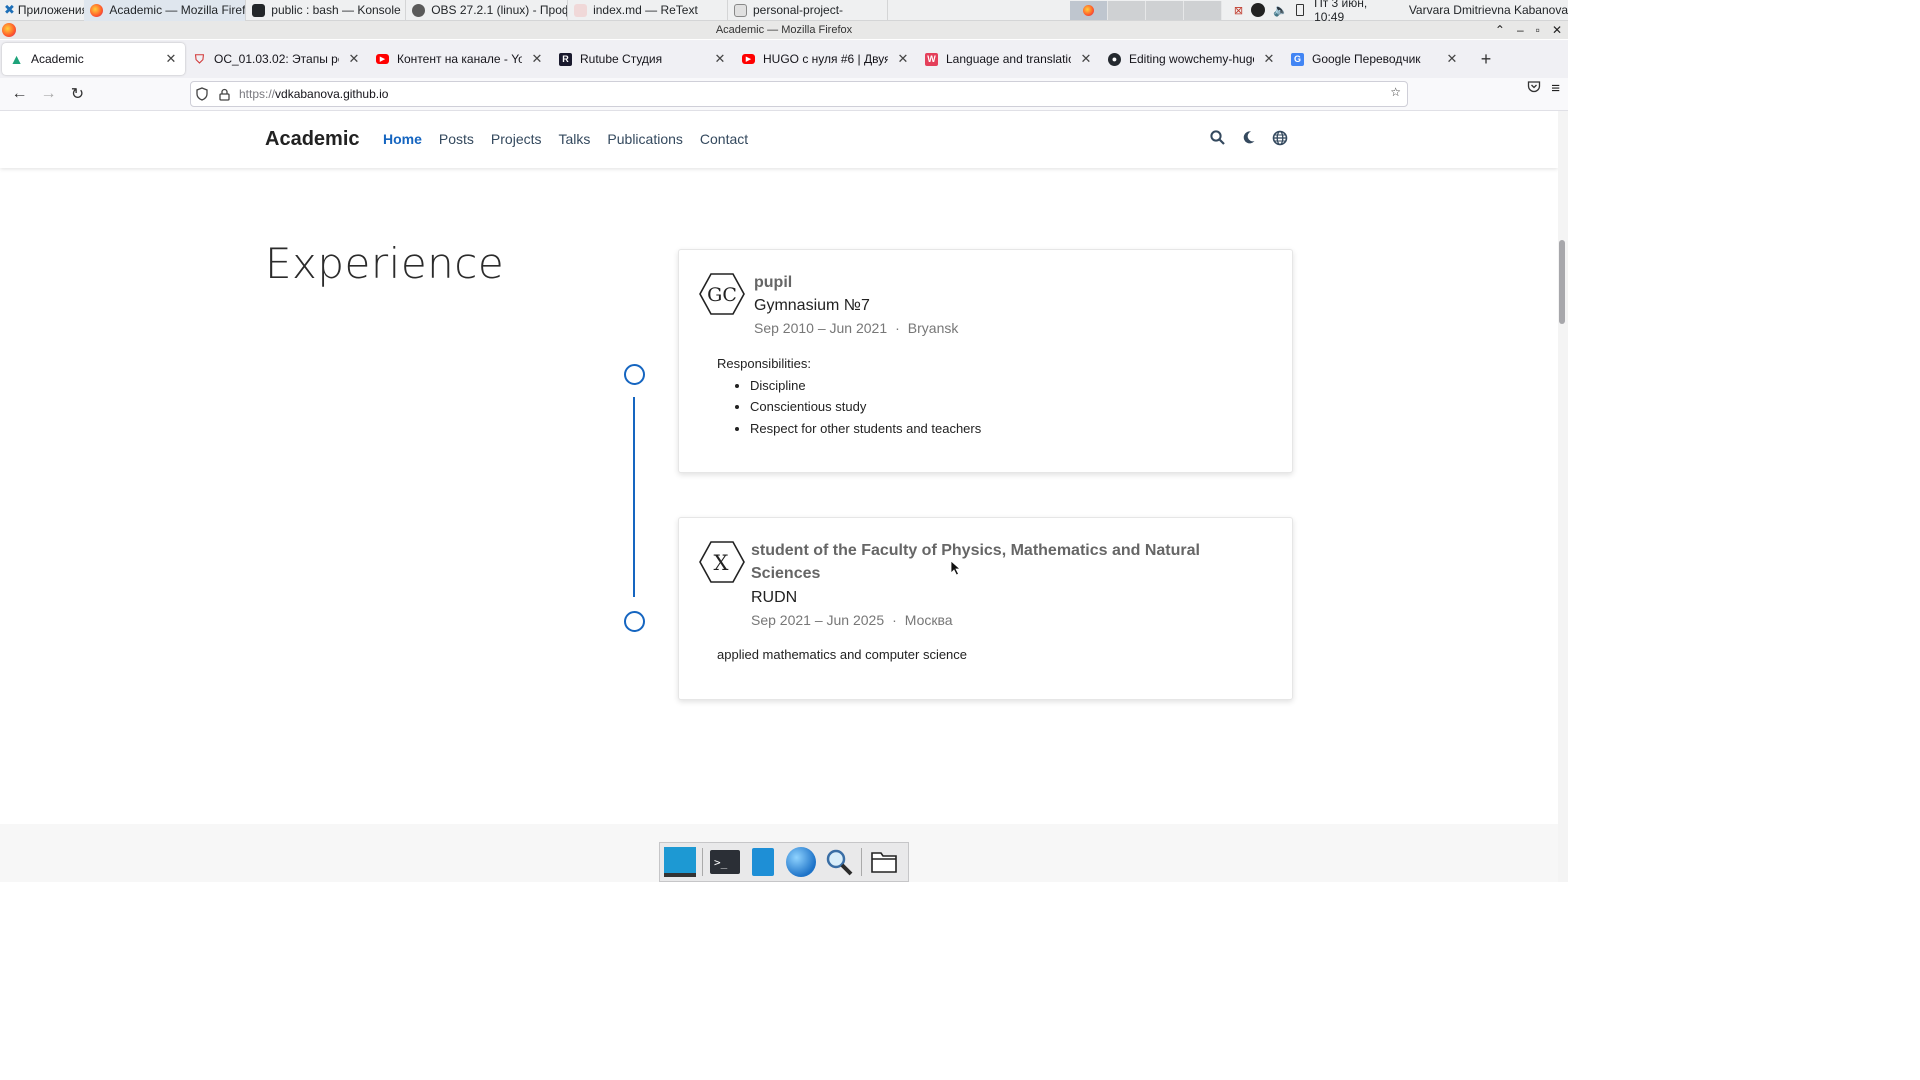  I want to click on responsibilities-heading: Responsibilities:, so click(764, 363).